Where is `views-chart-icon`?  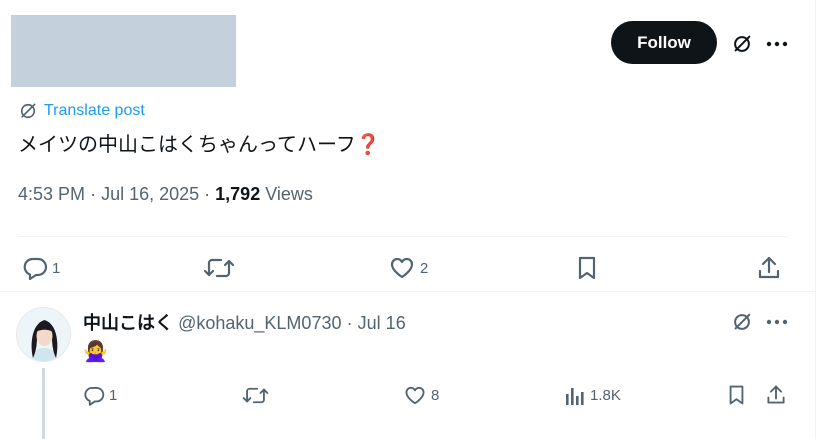
views-chart-icon is located at coordinates (575, 395).